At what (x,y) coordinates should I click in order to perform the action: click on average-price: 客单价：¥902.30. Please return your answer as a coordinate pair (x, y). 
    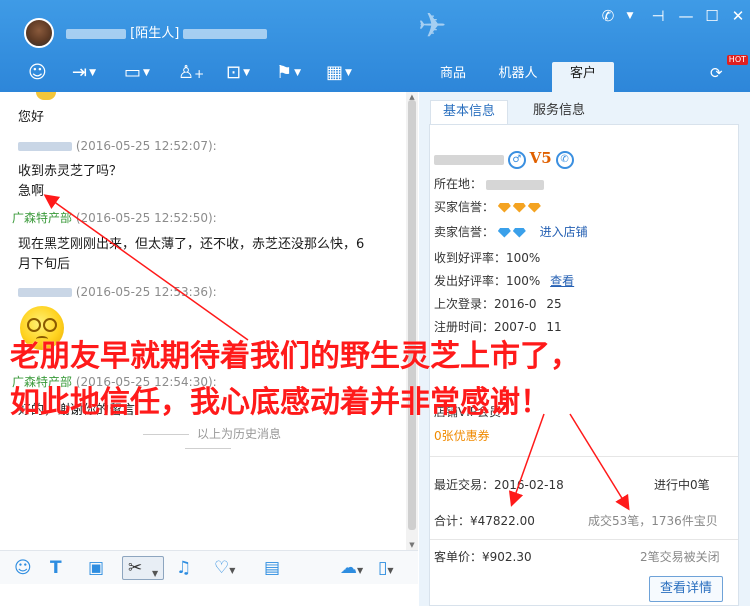
    Looking at the image, I should click on (483, 557).